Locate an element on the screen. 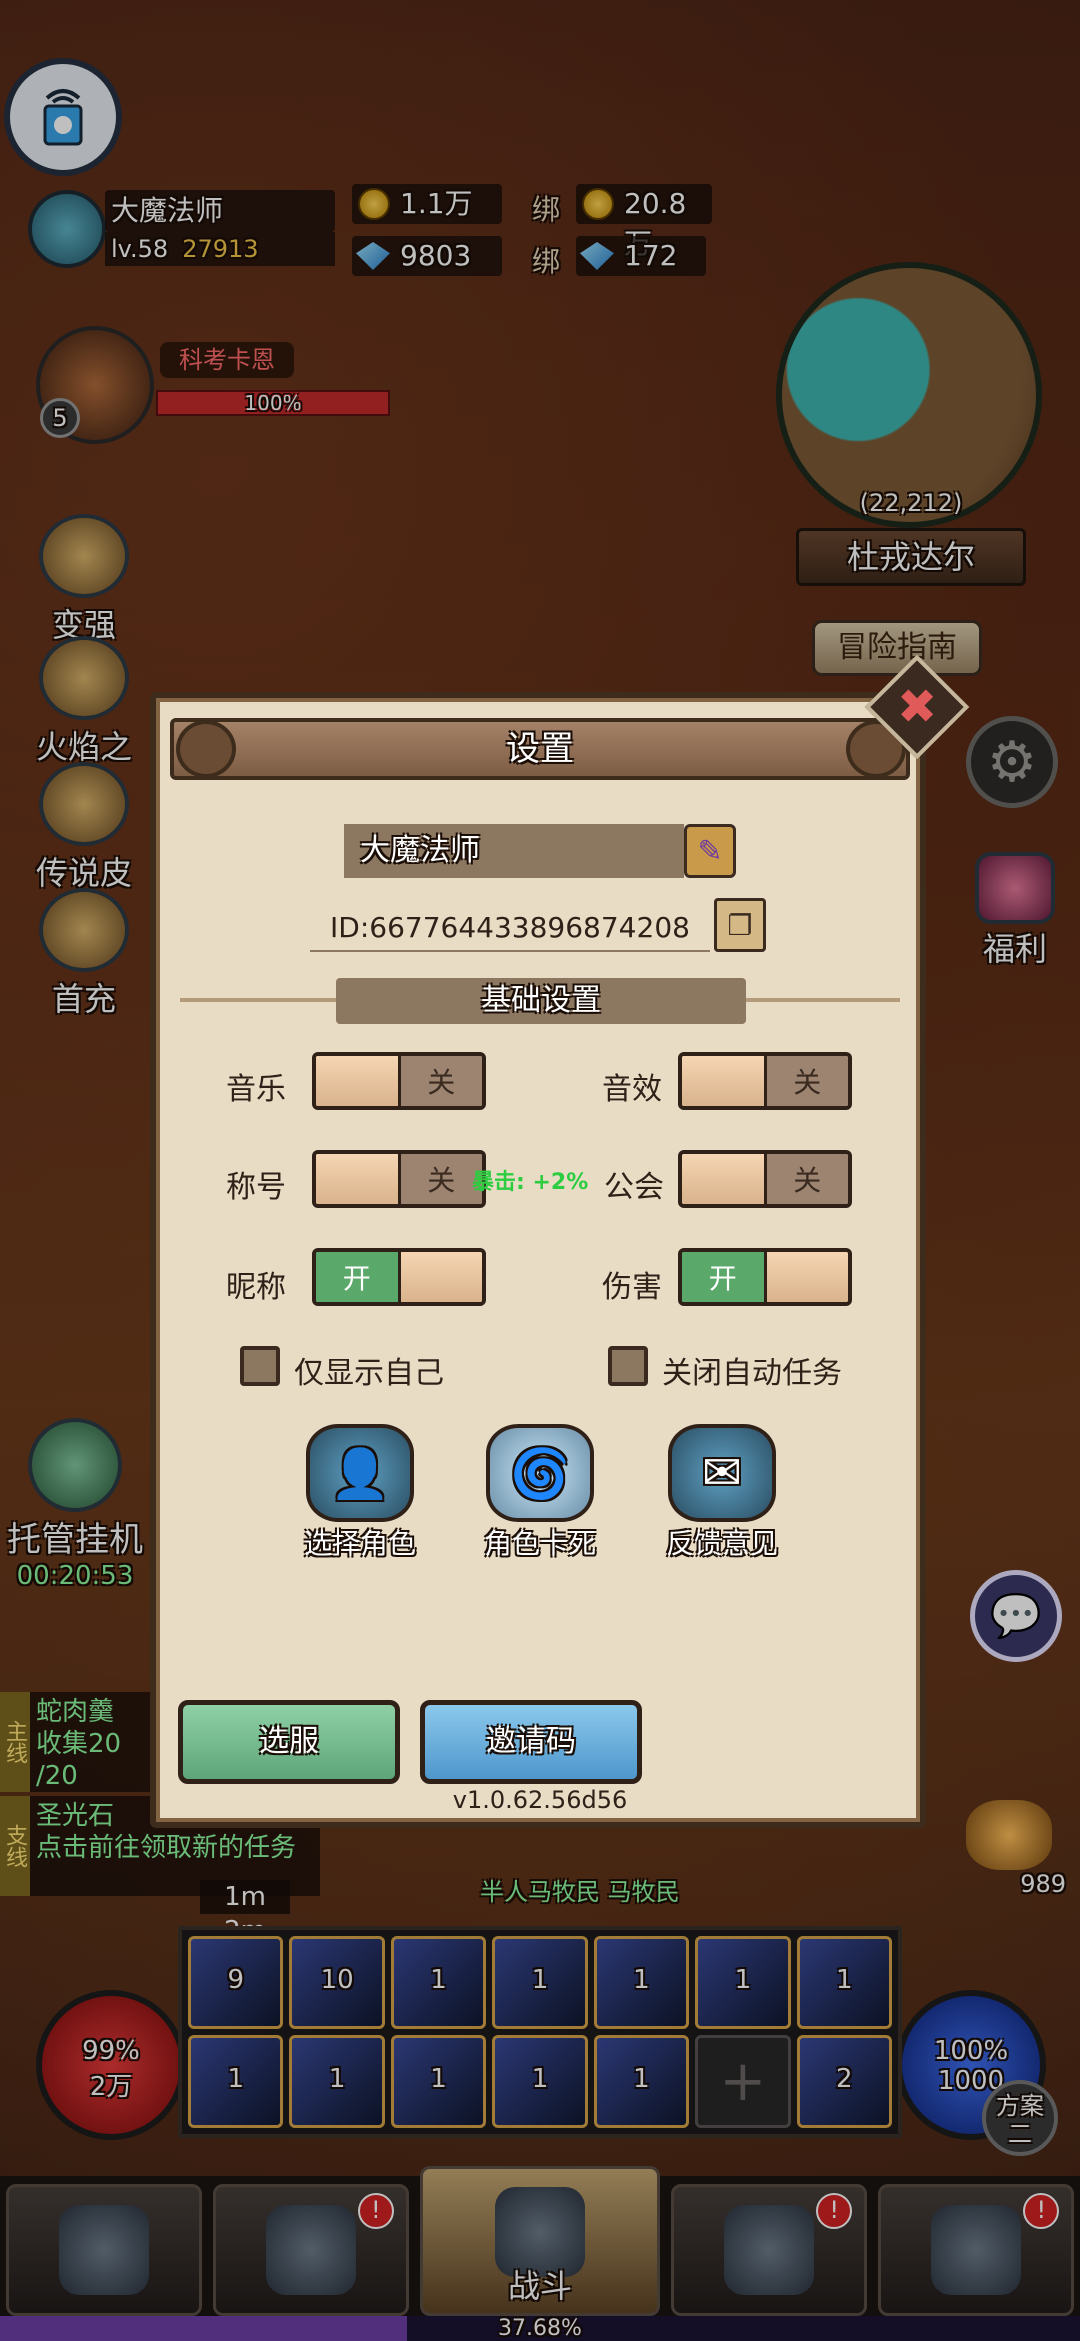  nickname-label: 昵称 is located at coordinates (256, 1287).